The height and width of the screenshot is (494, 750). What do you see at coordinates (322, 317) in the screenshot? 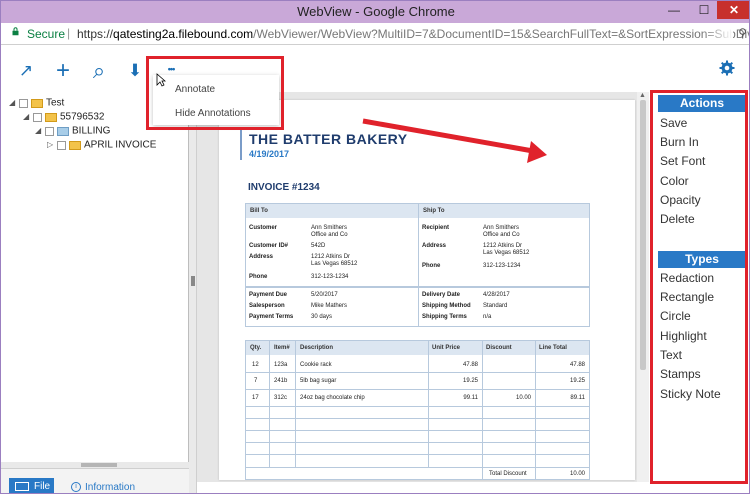
I see `payment-terms-value: 30 days` at bounding box center [322, 317].